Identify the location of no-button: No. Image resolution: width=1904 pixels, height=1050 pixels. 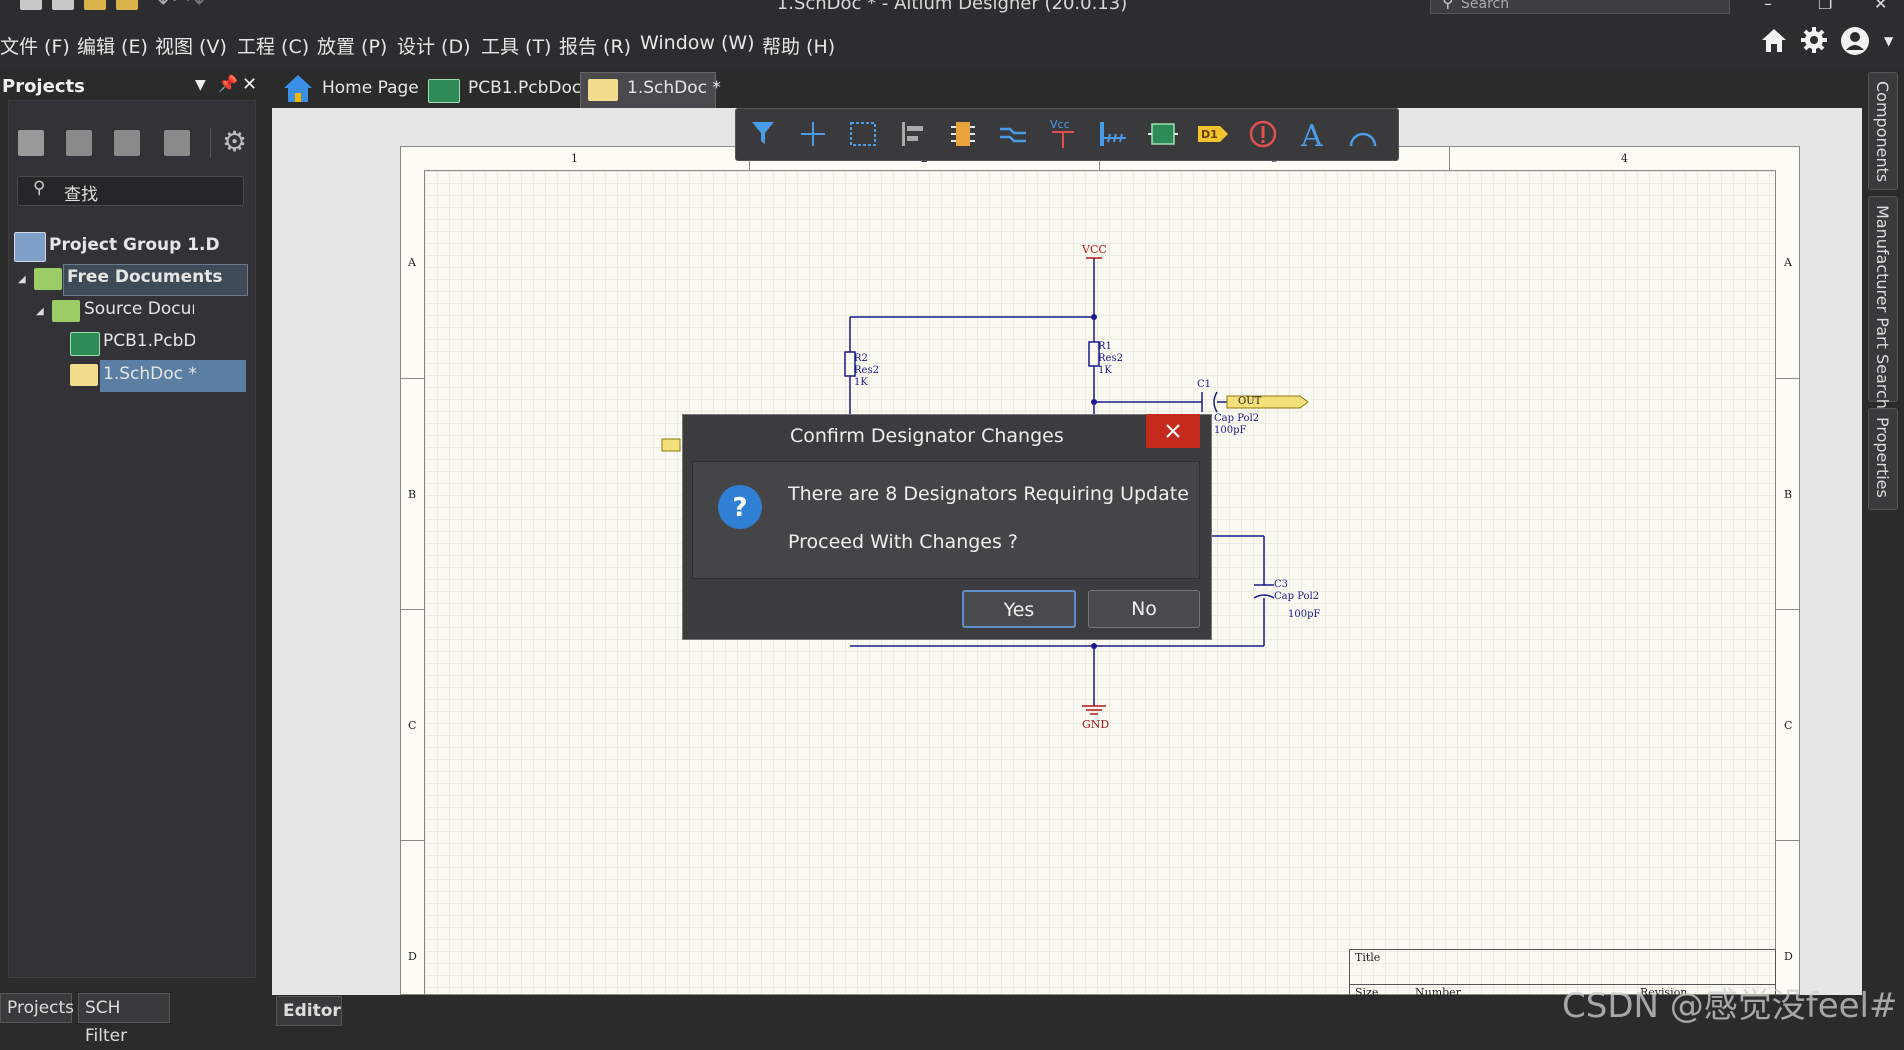
(1144, 609).